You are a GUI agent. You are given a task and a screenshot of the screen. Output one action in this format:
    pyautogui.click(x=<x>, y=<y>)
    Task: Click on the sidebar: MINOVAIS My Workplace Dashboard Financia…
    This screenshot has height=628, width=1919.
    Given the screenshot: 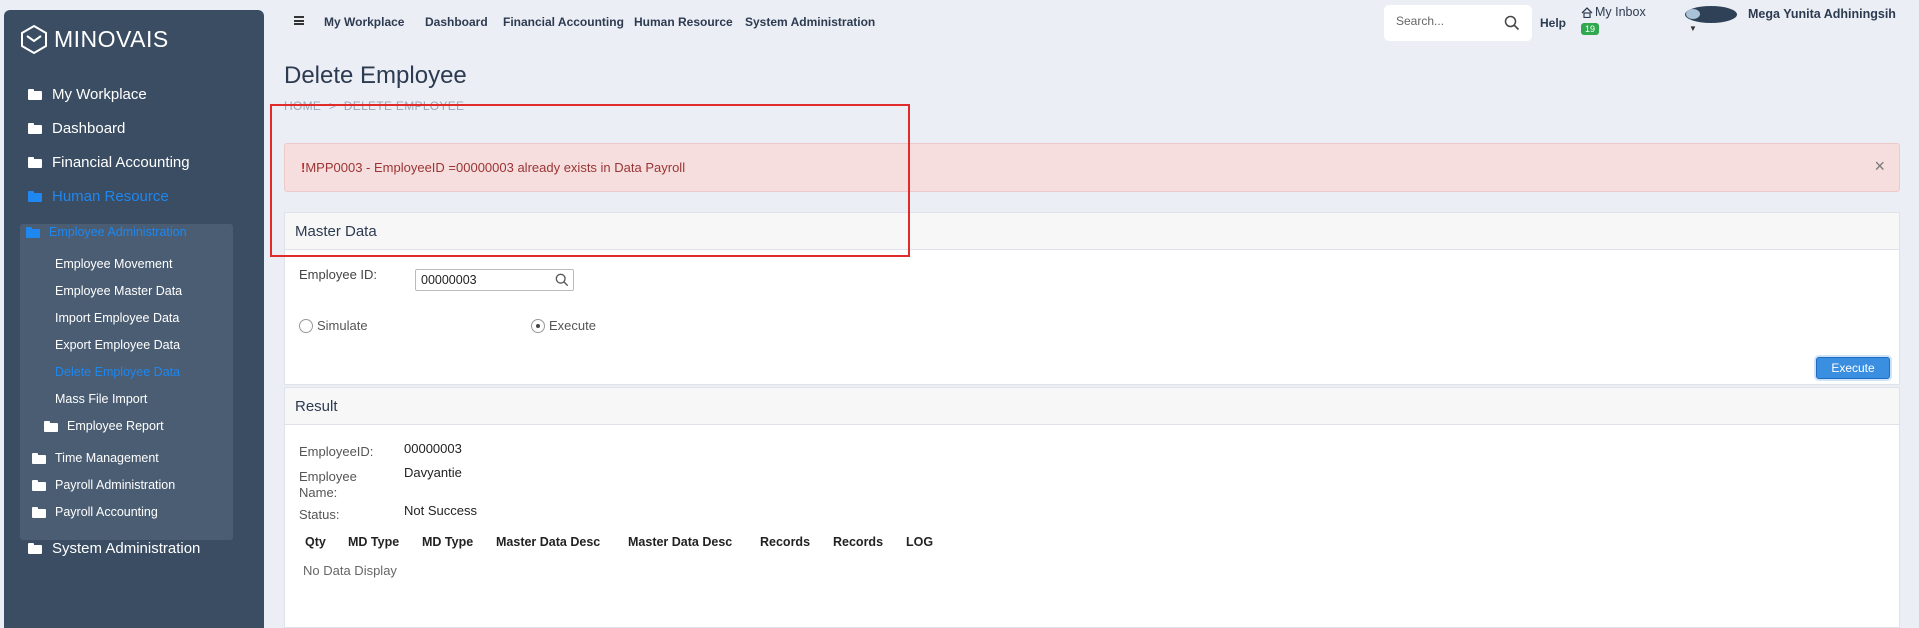 What is the action you would take?
    pyautogui.click(x=134, y=319)
    